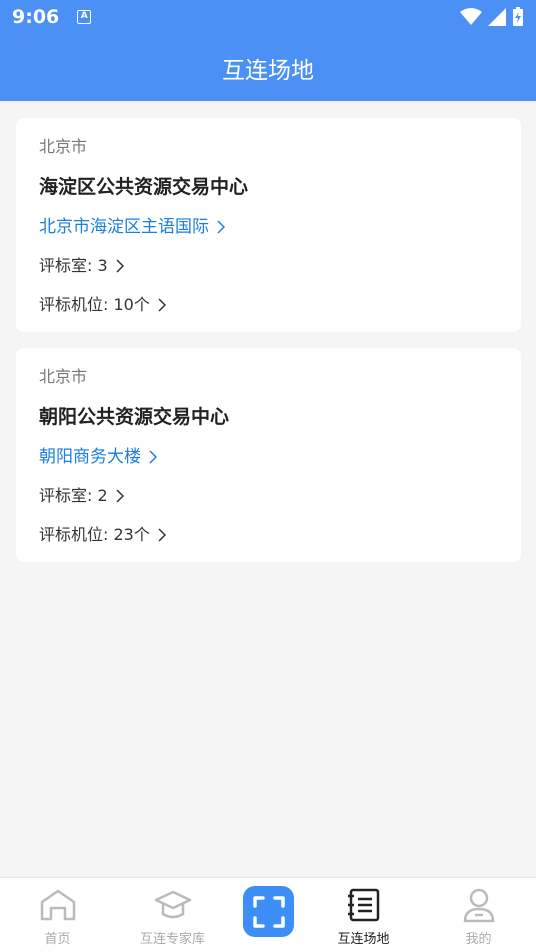  I want to click on venue-seats: 评标机位: 23个, so click(94, 534).